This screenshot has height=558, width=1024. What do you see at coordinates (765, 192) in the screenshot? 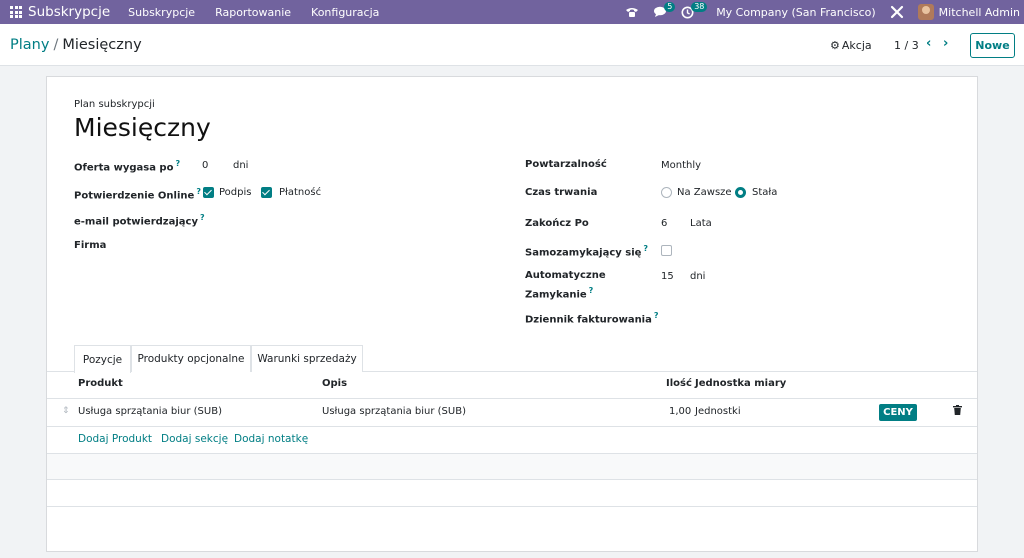
I see `duration-fixed-label: Stała` at bounding box center [765, 192].